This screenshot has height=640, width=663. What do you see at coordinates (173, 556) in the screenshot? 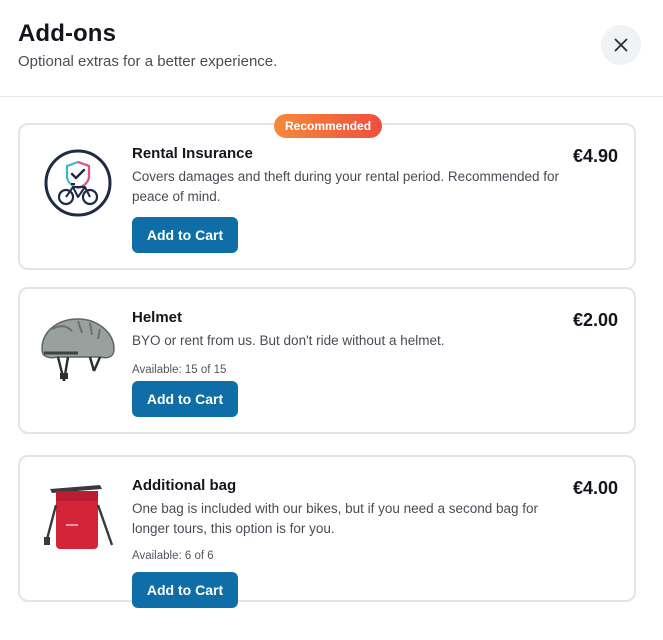
I see `availability-text: Available: 6 of 6` at bounding box center [173, 556].